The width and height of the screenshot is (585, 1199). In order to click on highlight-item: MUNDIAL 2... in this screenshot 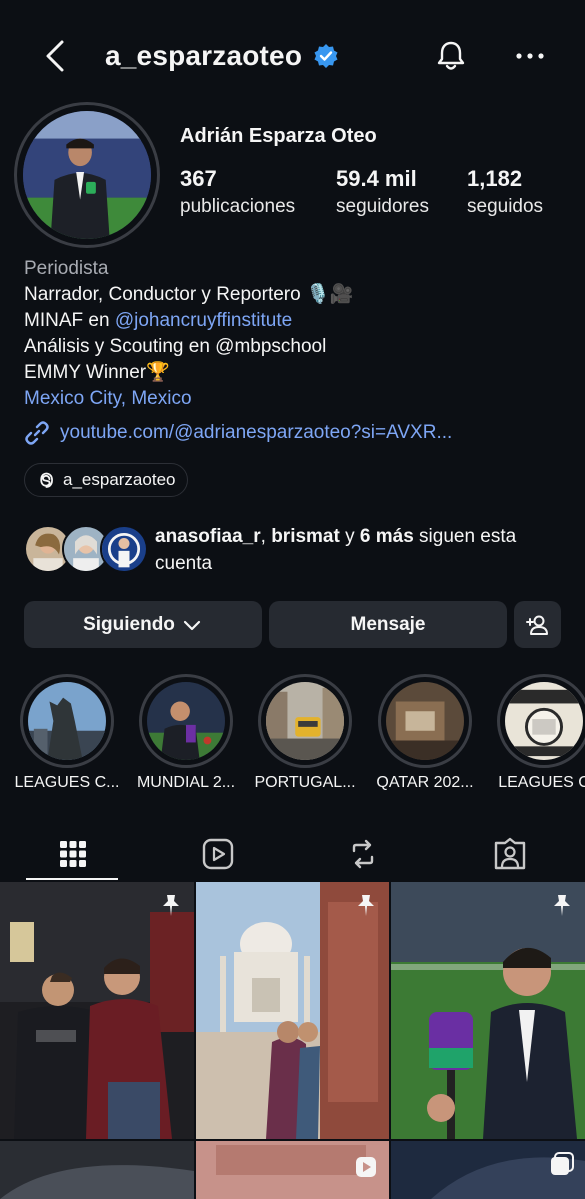, I will do `click(186, 732)`.